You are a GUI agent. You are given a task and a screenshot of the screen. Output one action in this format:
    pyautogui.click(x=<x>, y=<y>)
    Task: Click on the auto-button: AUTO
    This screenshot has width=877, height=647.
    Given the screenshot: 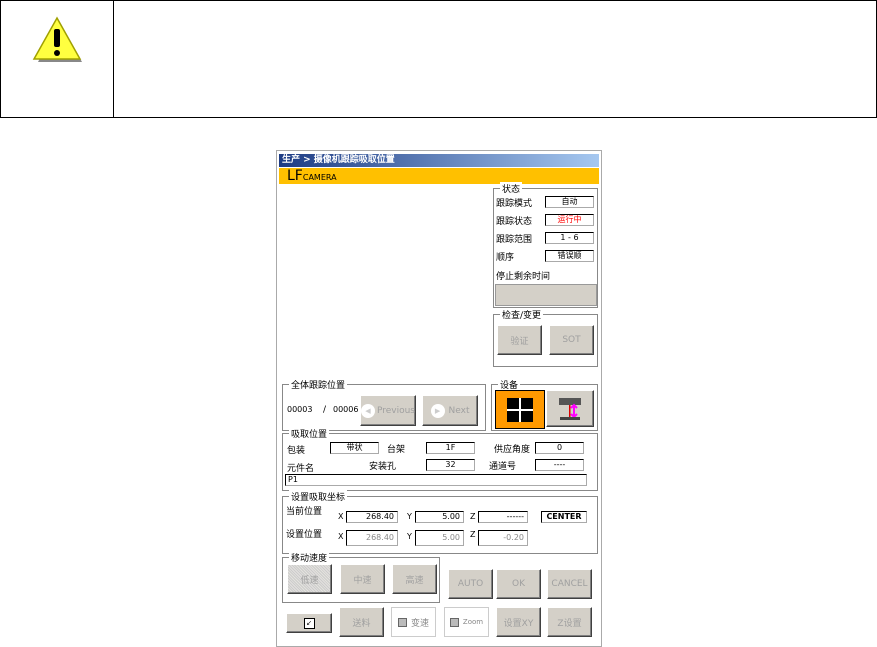 What is the action you would take?
    pyautogui.click(x=470, y=584)
    